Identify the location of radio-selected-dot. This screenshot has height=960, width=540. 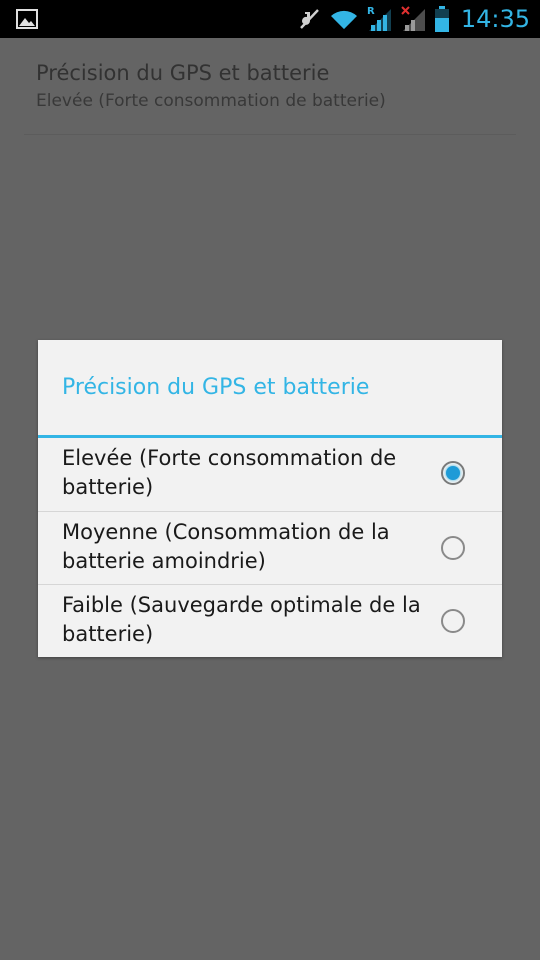
(453, 473).